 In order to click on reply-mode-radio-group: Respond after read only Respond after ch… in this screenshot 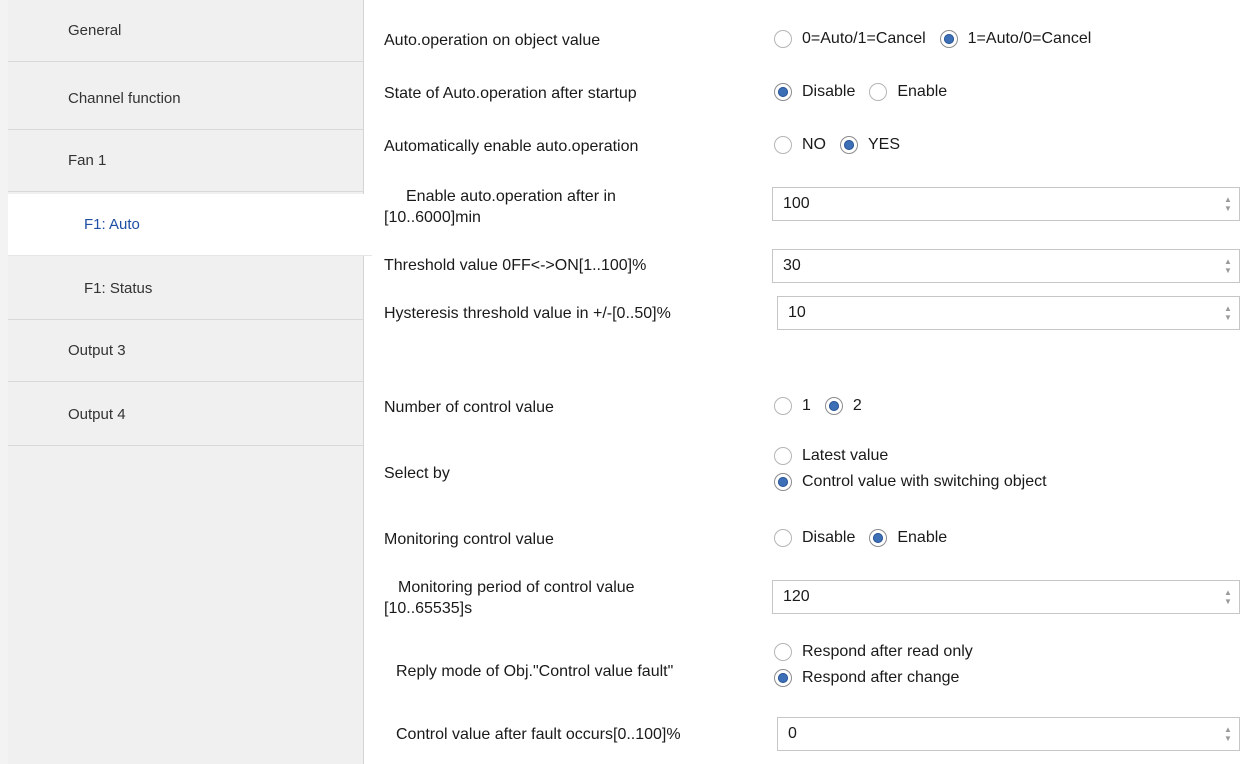, I will do `click(880, 669)`.